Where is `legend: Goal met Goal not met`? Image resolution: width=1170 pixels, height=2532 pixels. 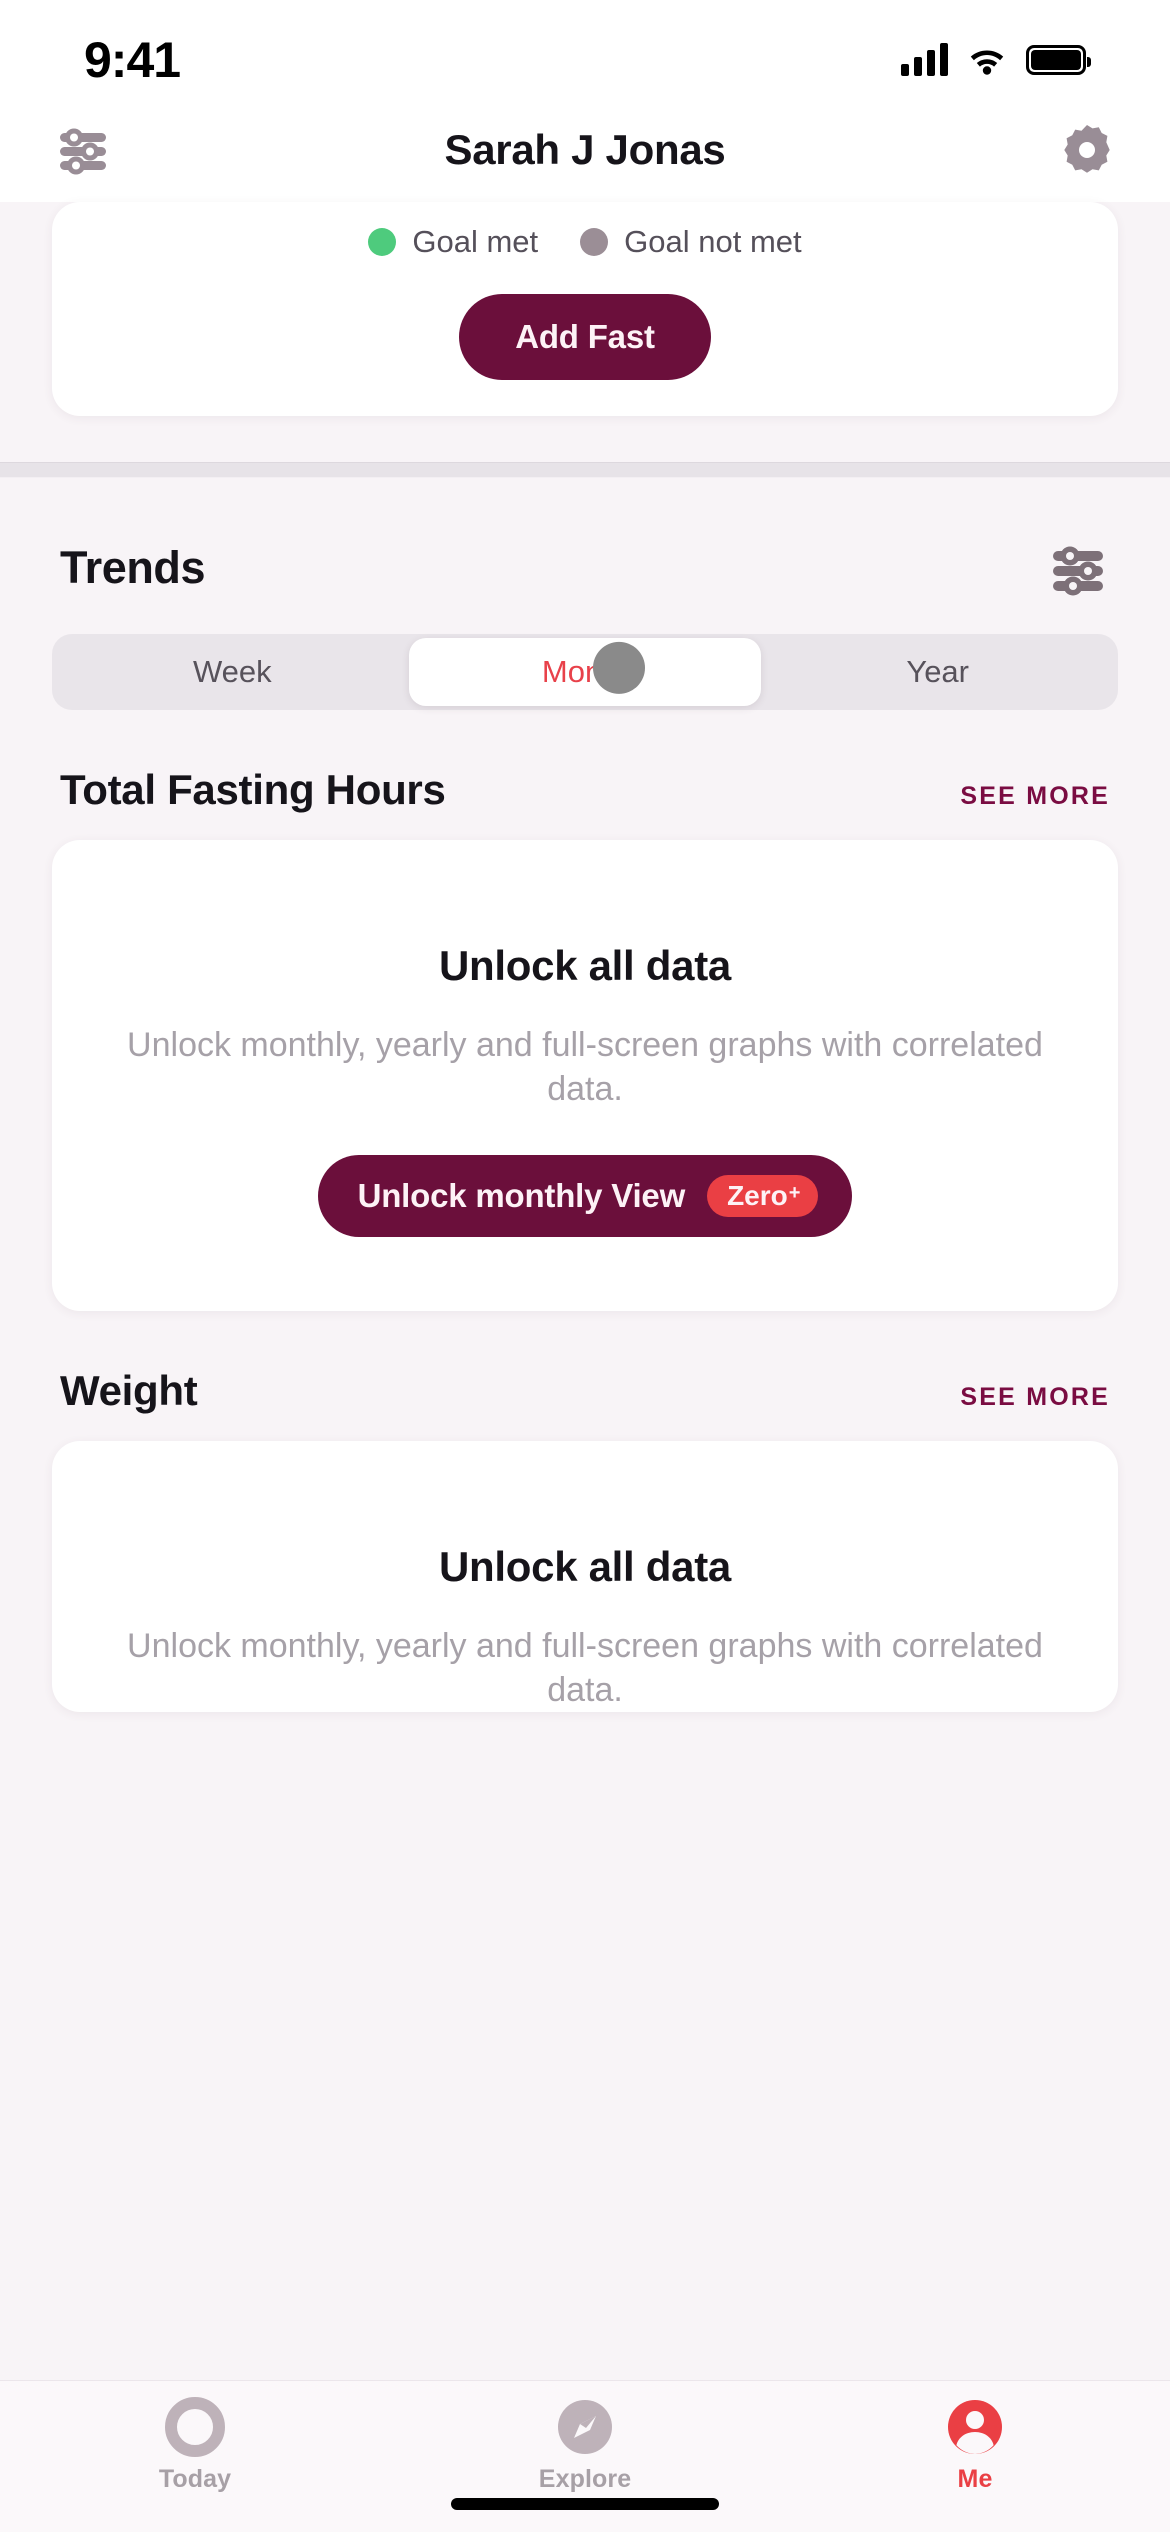 legend: Goal met Goal not met is located at coordinates (585, 231).